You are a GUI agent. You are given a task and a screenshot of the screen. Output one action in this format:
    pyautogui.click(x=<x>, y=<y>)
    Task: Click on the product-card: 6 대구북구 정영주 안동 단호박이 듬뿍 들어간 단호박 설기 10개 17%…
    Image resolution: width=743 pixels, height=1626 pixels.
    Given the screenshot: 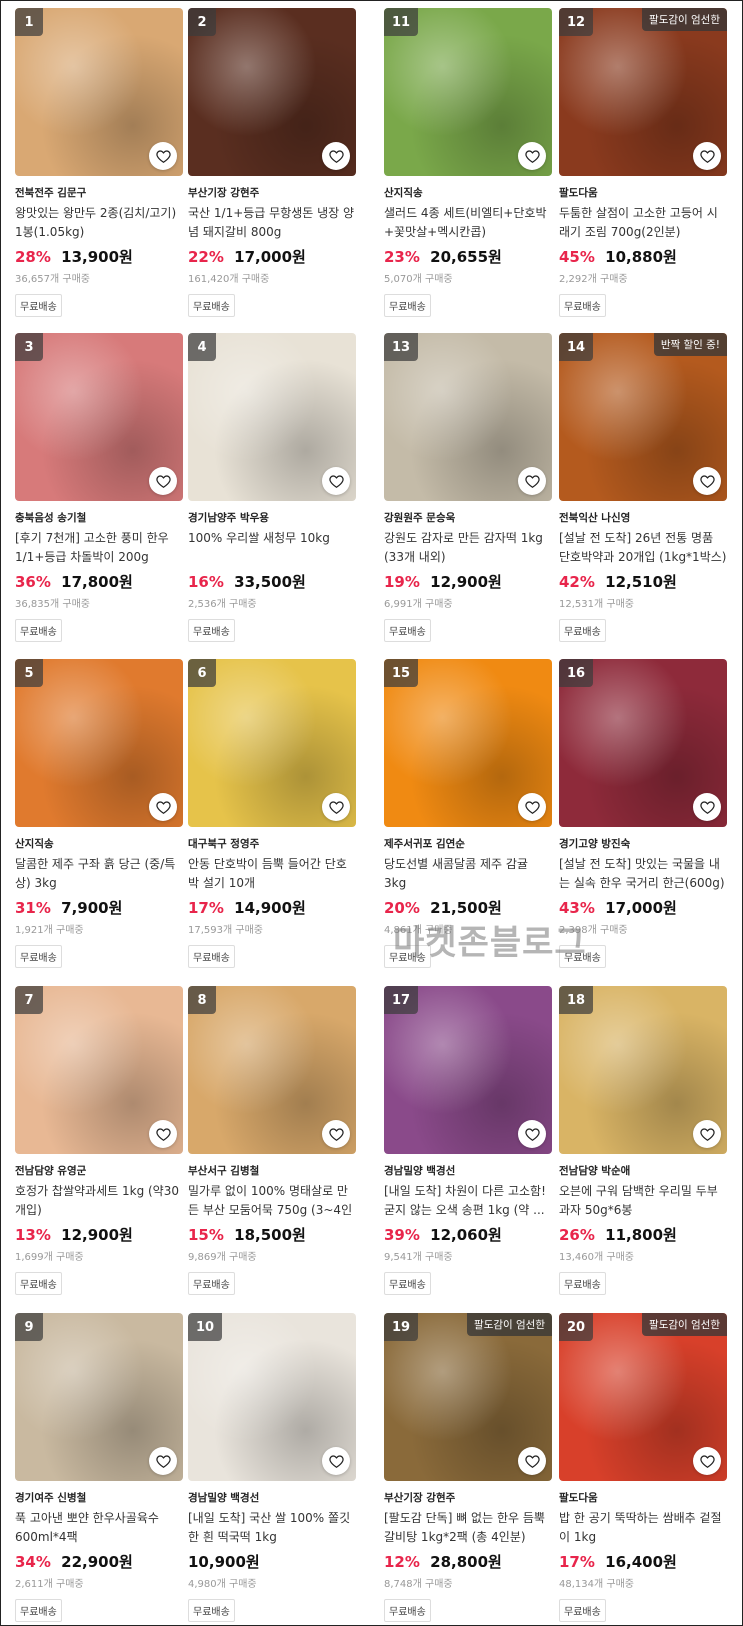 What is the action you would take?
    pyautogui.click(x=272, y=813)
    